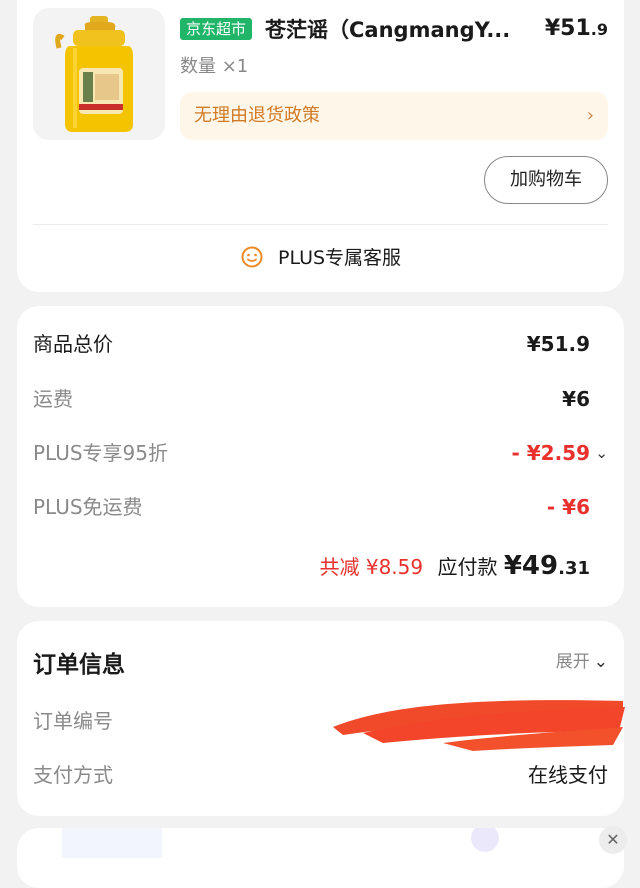 This screenshot has width=640, height=888. I want to click on expand-toggle: 展开 ⌄, so click(582, 659).